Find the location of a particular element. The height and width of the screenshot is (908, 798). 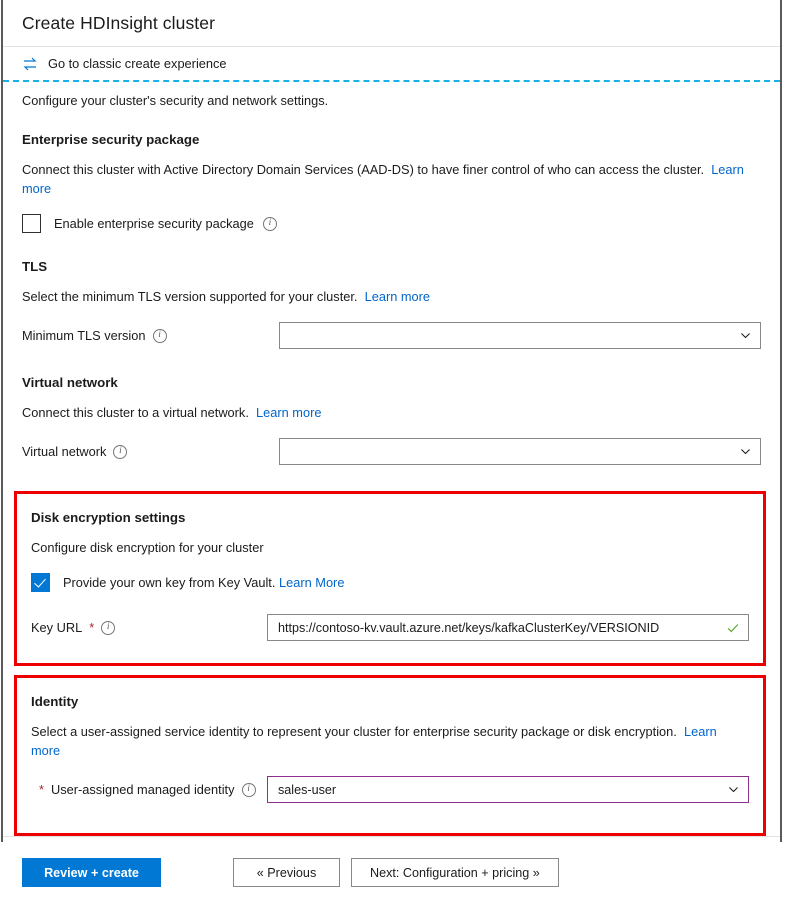

provide-own-key-checkbox is located at coordinates (40, 582).